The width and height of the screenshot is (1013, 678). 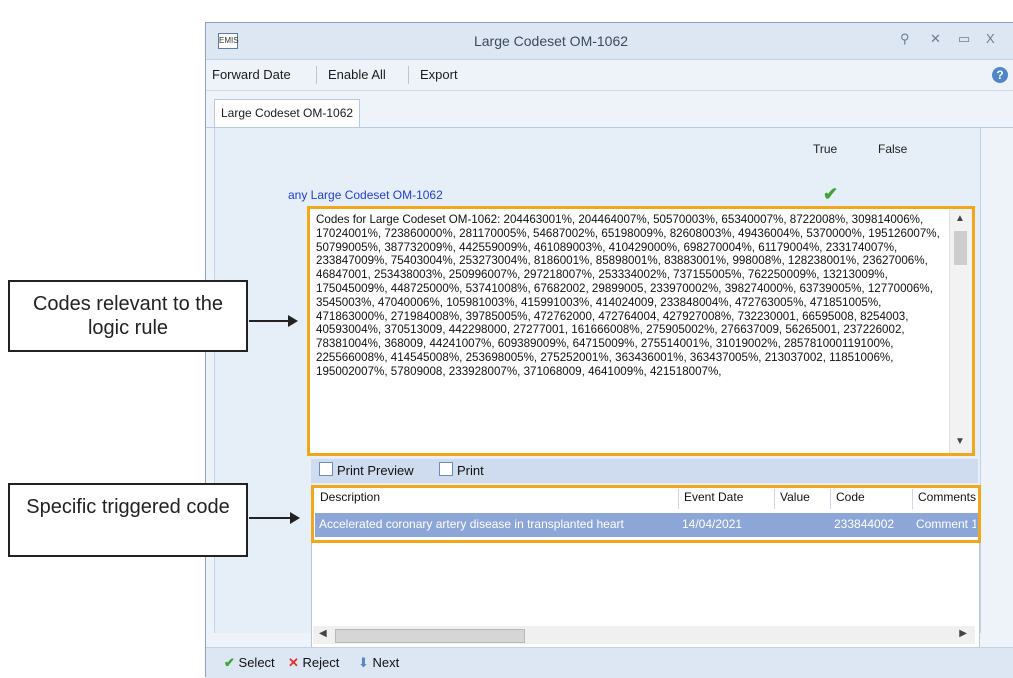 I want to click on scroll-thumb, so click(x=960, y=248).